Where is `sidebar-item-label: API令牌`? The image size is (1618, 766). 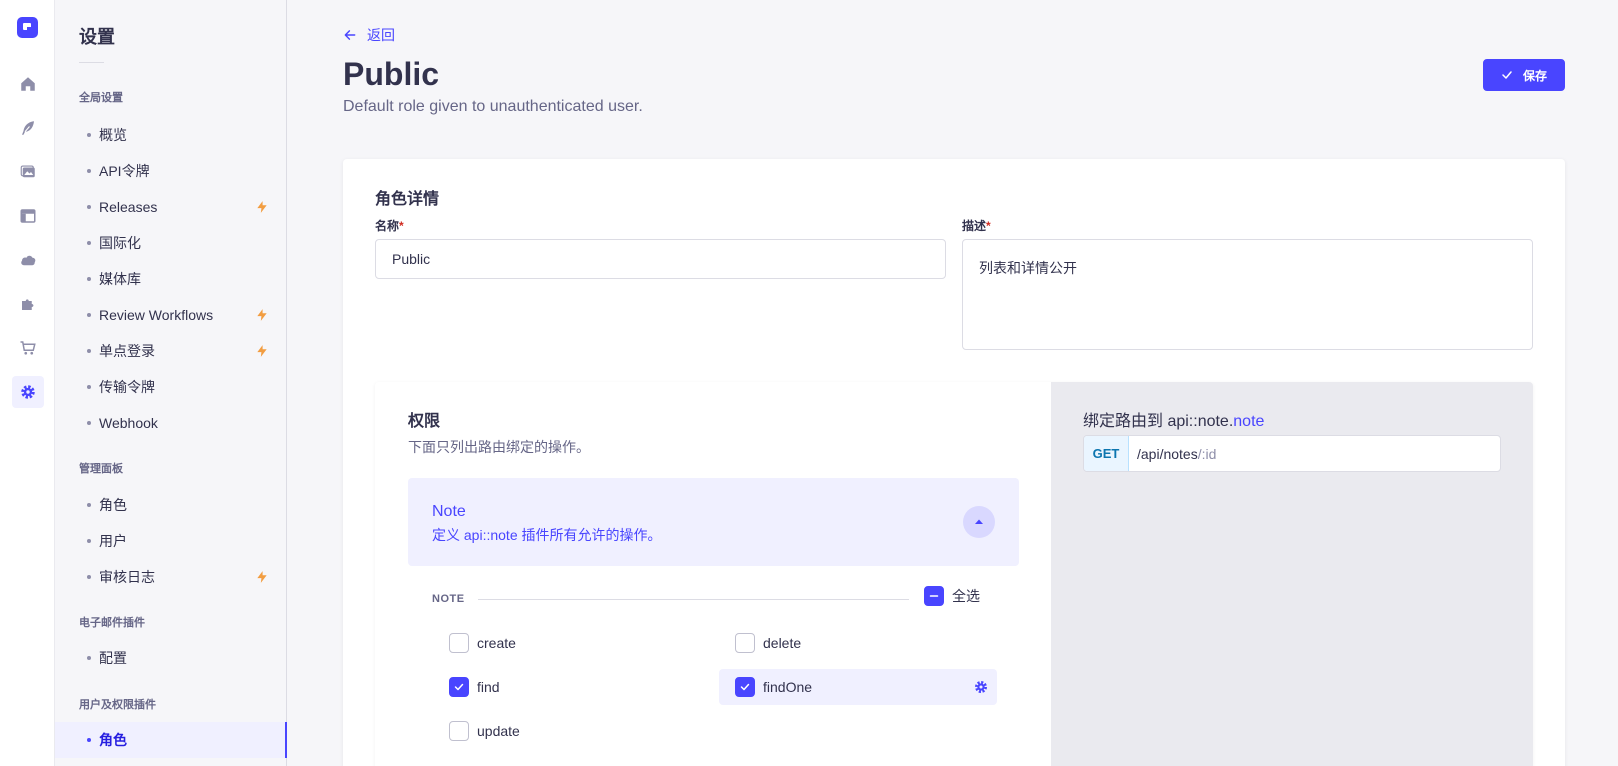
sidebar-item-label: API令牌 is located at coordinates (124, 171).